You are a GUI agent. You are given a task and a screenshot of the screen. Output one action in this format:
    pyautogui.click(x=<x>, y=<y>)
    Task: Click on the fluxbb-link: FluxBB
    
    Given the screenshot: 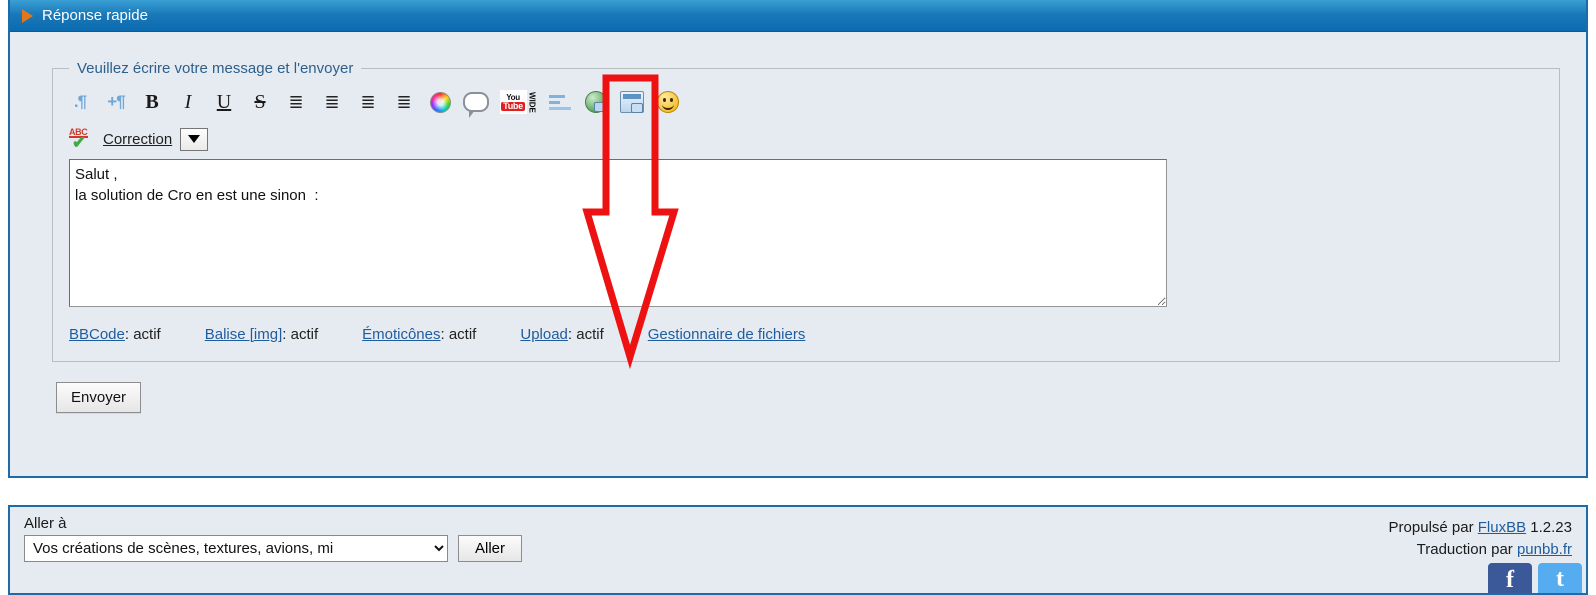 What is the action you would take?
    pyautogui.click(x=1502, y=527)
    